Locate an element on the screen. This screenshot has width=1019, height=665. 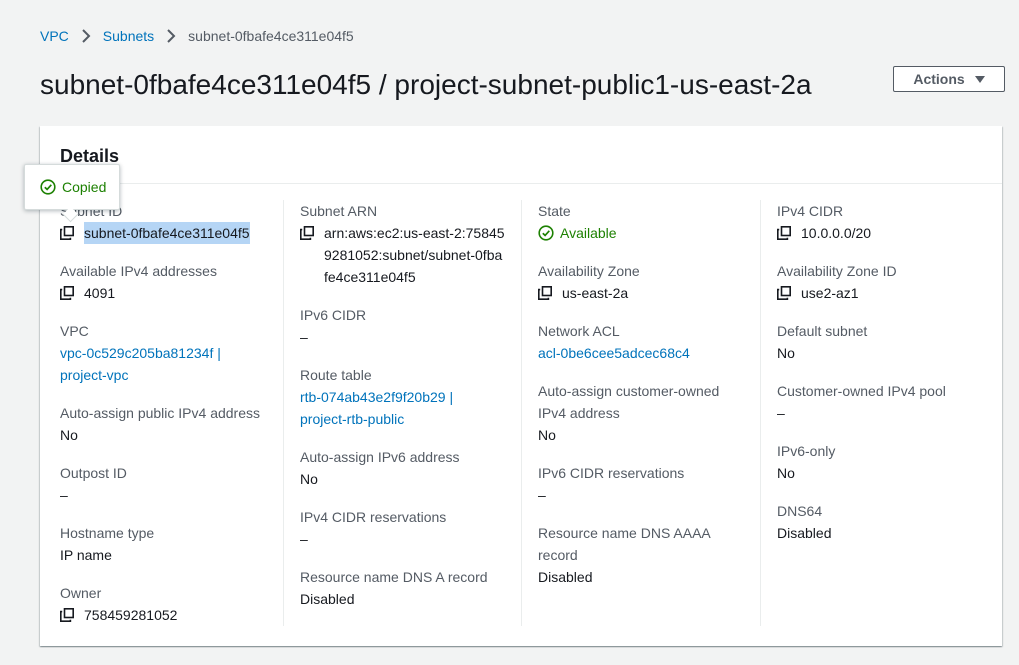
default-subnet-value: No is located at coordinates (786, 353).